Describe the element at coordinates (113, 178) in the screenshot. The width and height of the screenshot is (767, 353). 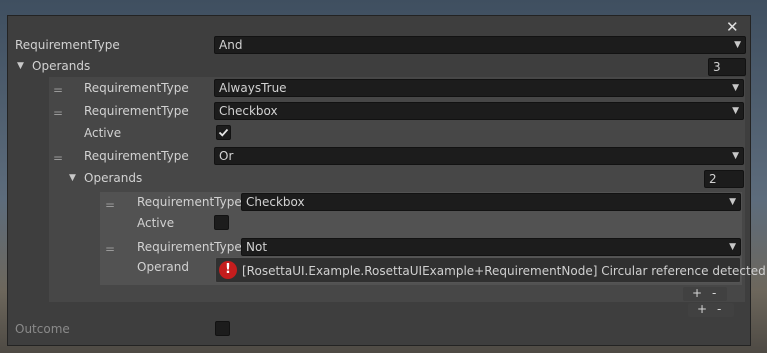
I see `item2-operands-label: Operands` at that location.